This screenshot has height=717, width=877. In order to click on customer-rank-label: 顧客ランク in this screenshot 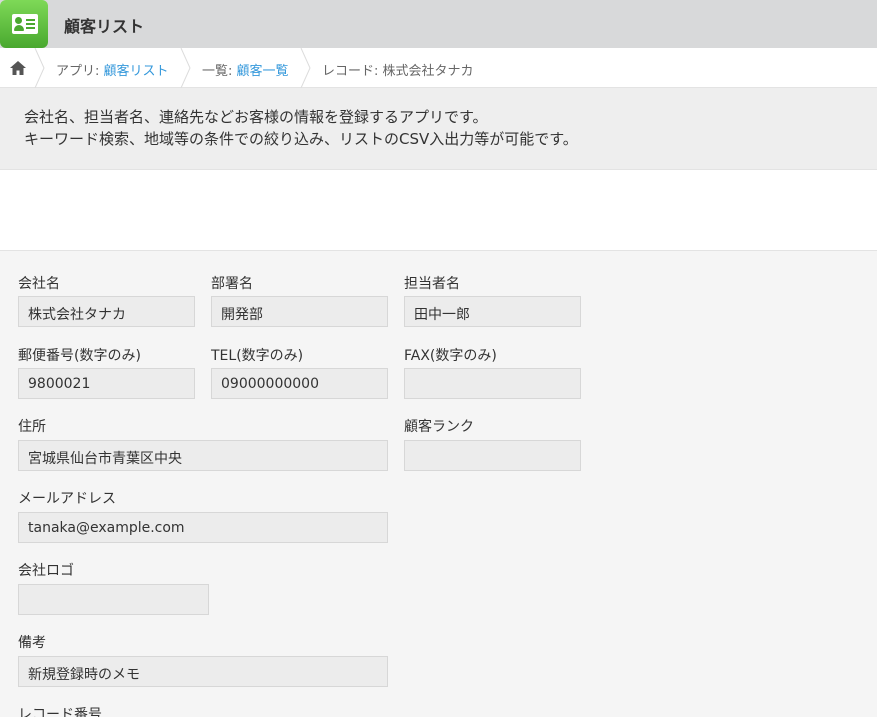, I will do `click(439, 427)`.